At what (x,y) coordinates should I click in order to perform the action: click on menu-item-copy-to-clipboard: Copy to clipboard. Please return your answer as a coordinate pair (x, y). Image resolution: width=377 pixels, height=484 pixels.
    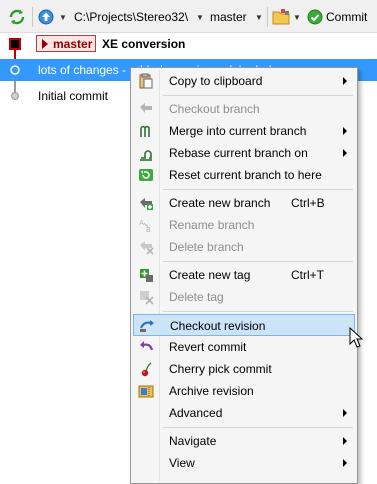
    Looking at the image, I should click on (244, 81).